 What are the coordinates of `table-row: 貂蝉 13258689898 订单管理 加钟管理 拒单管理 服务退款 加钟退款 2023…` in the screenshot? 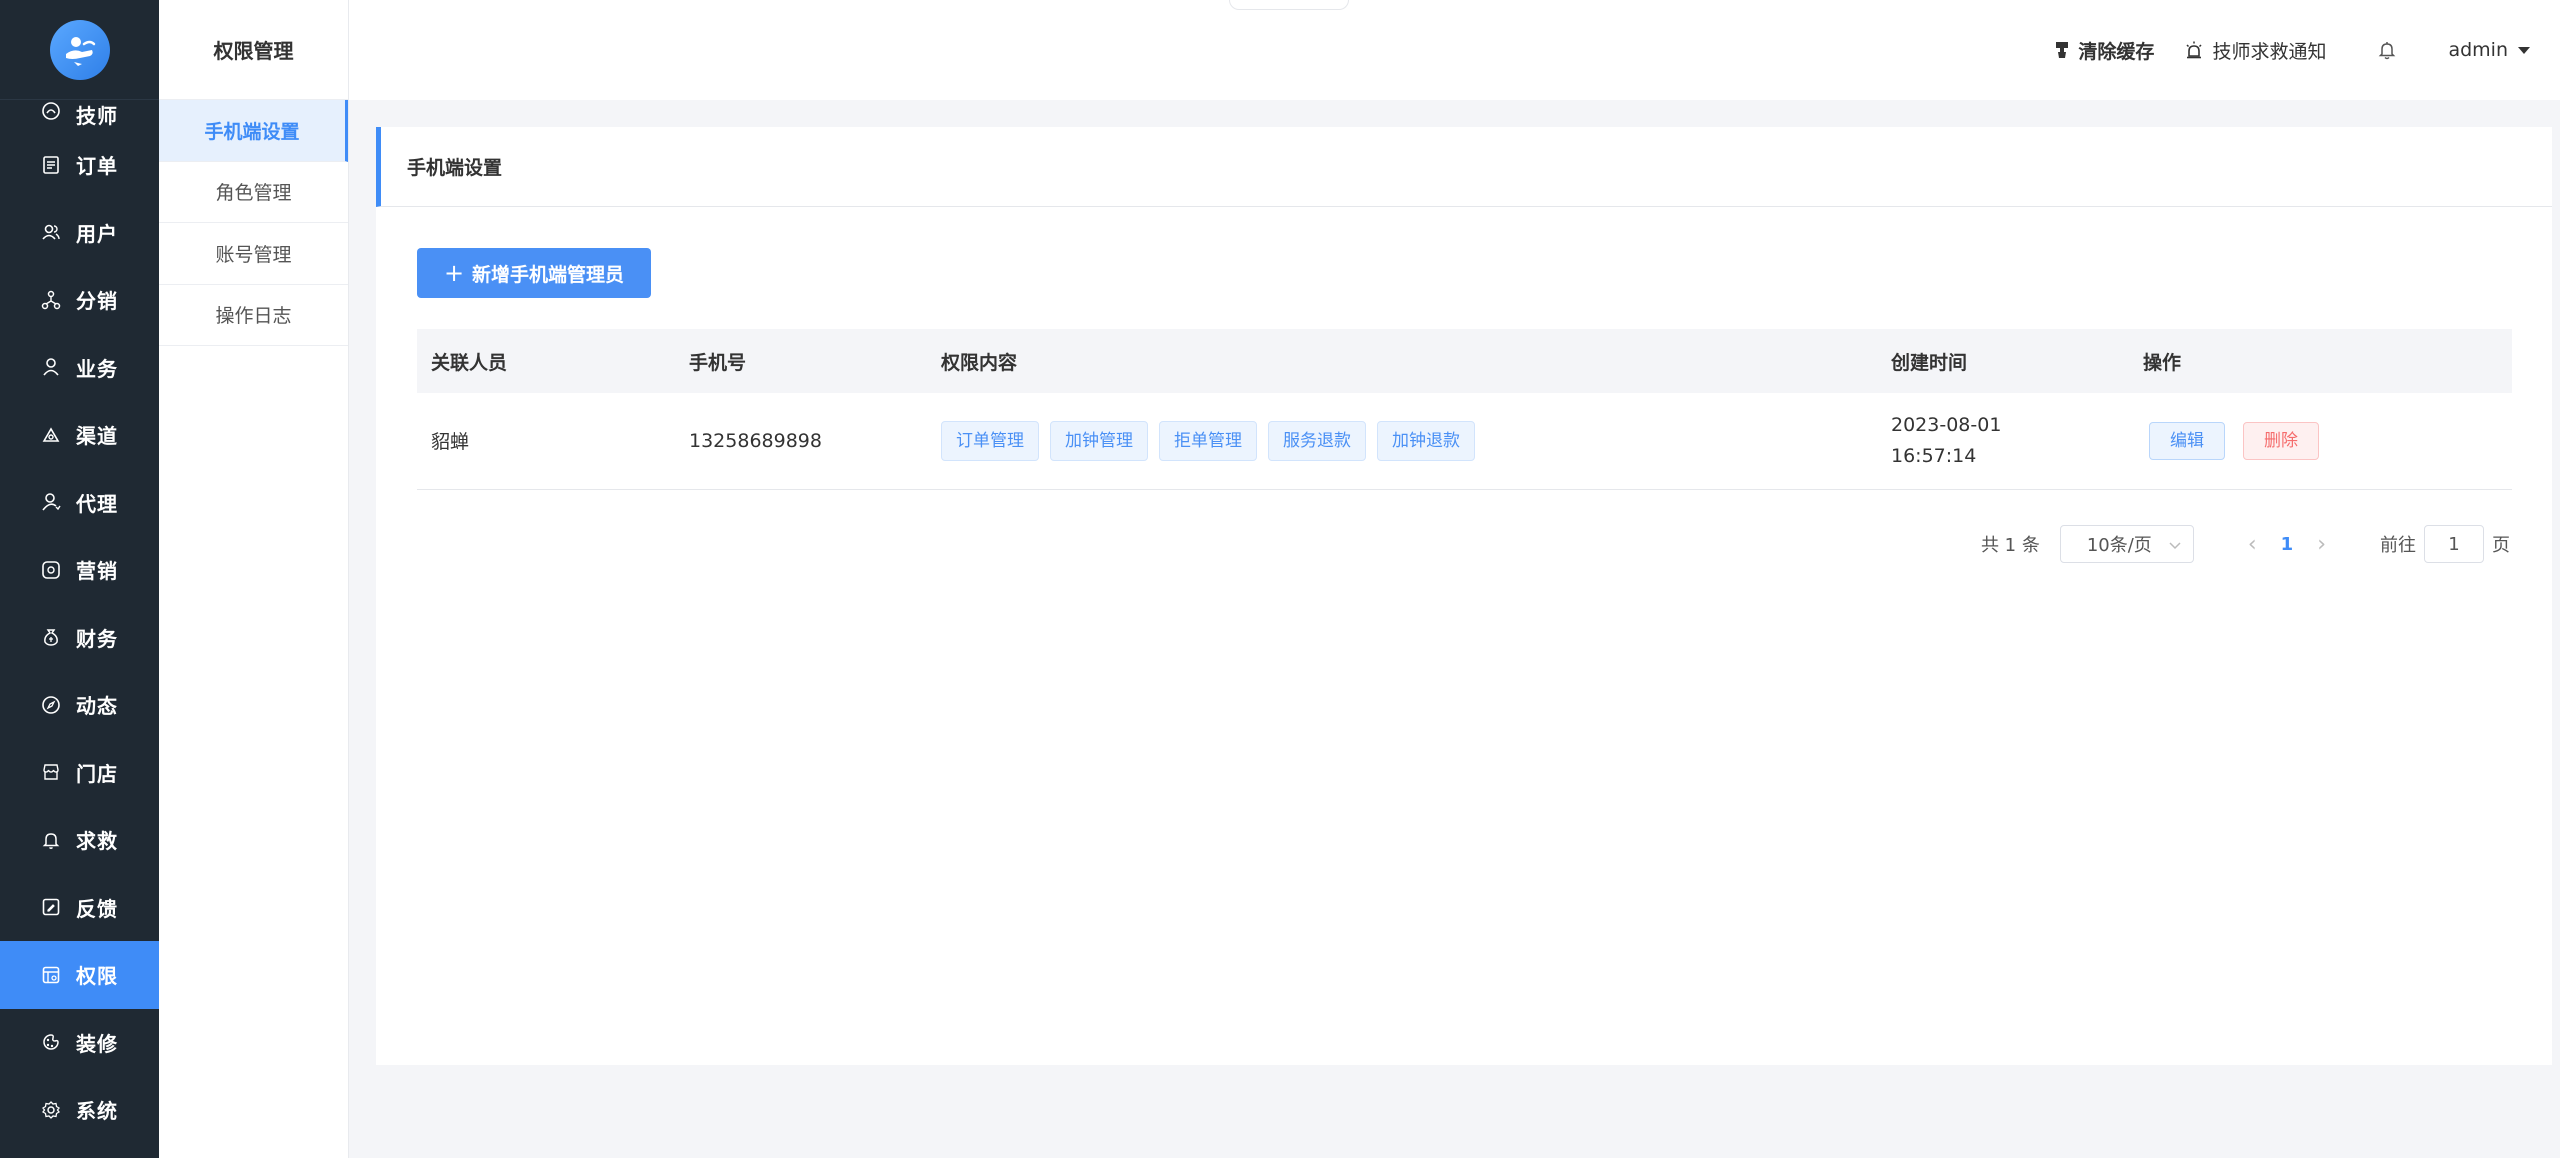 It's located at (1464, 441).